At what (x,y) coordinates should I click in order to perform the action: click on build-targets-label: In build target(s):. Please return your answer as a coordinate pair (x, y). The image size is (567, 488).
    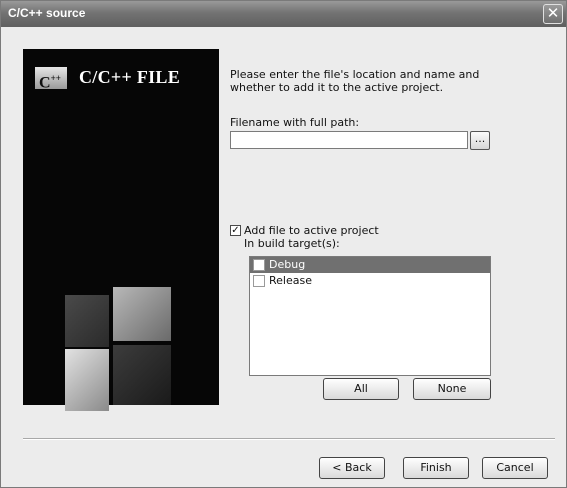
    Looking at the image, I should click on (292, 243).